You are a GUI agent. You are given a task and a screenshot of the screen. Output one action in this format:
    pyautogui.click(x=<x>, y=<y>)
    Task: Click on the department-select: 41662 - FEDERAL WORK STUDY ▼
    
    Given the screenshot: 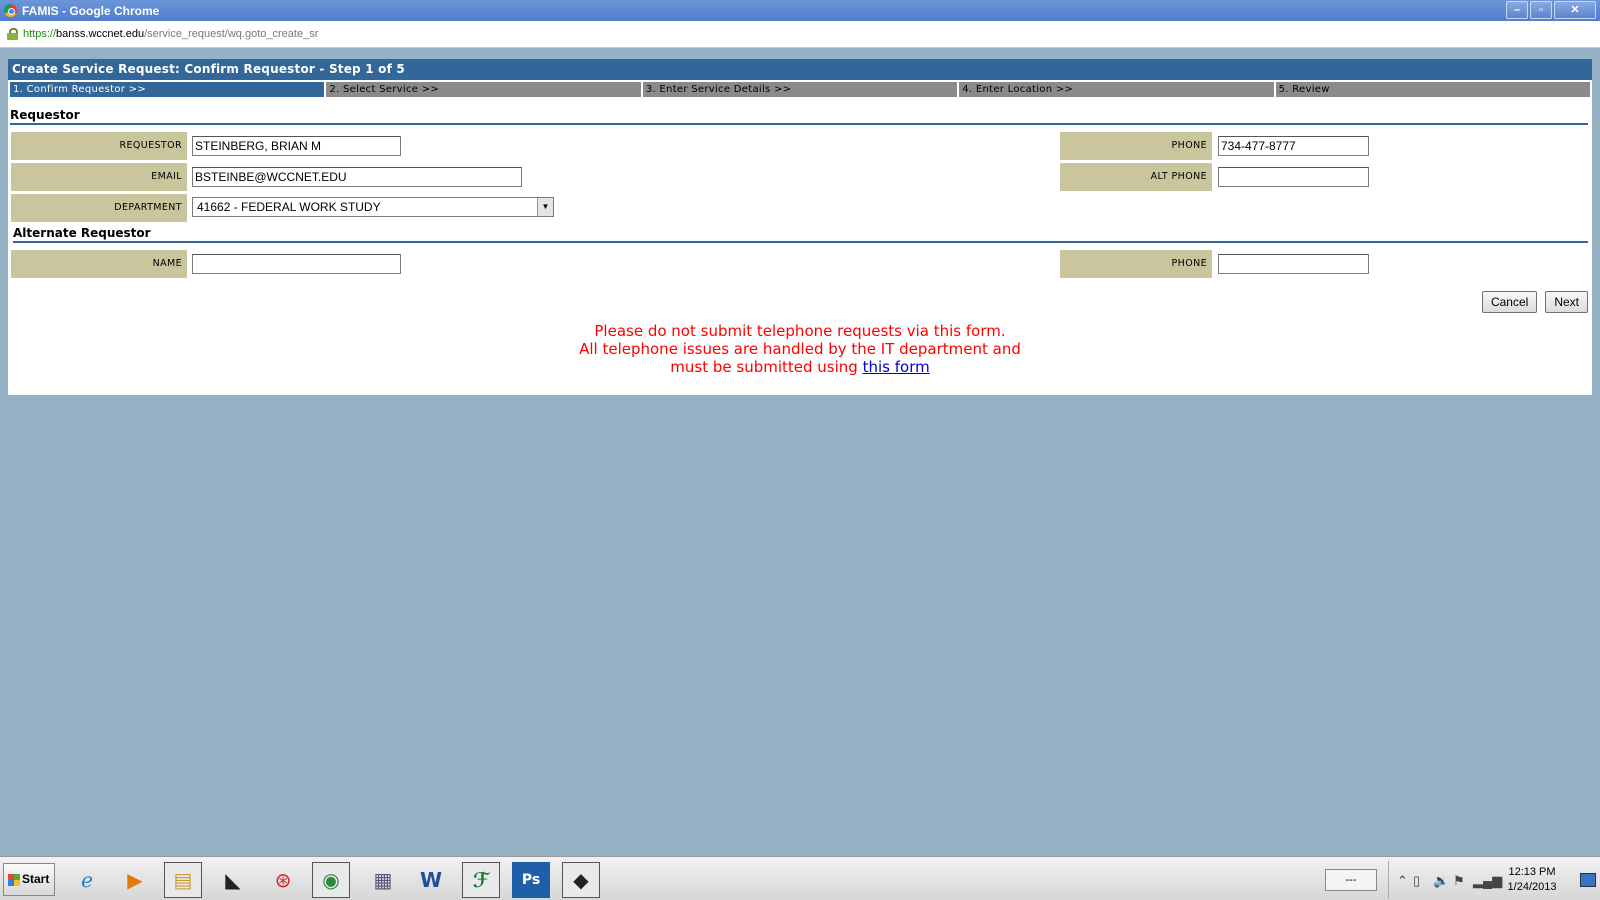 What is the action you would take?
    pyautogui.click(x=373, y=207)
    